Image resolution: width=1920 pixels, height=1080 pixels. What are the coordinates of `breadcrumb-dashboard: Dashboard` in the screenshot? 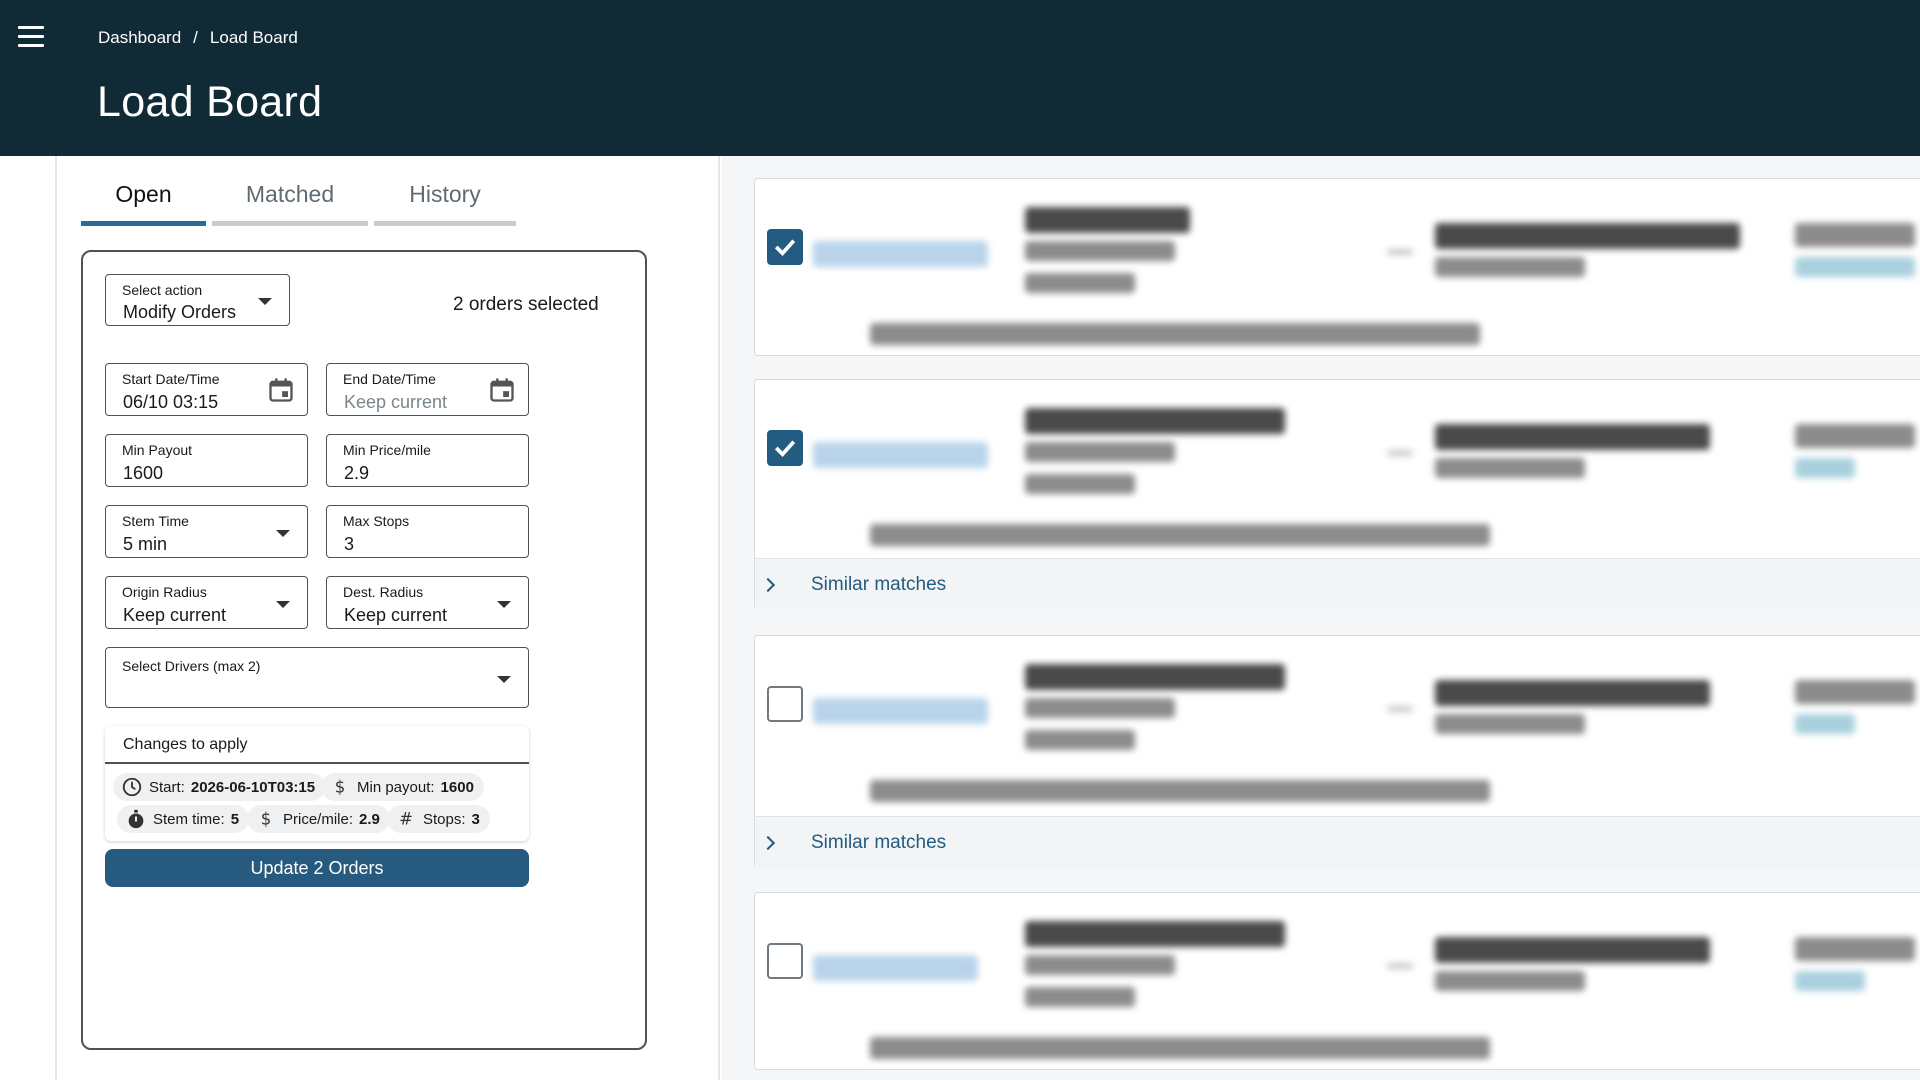 It's located at (139, 38).